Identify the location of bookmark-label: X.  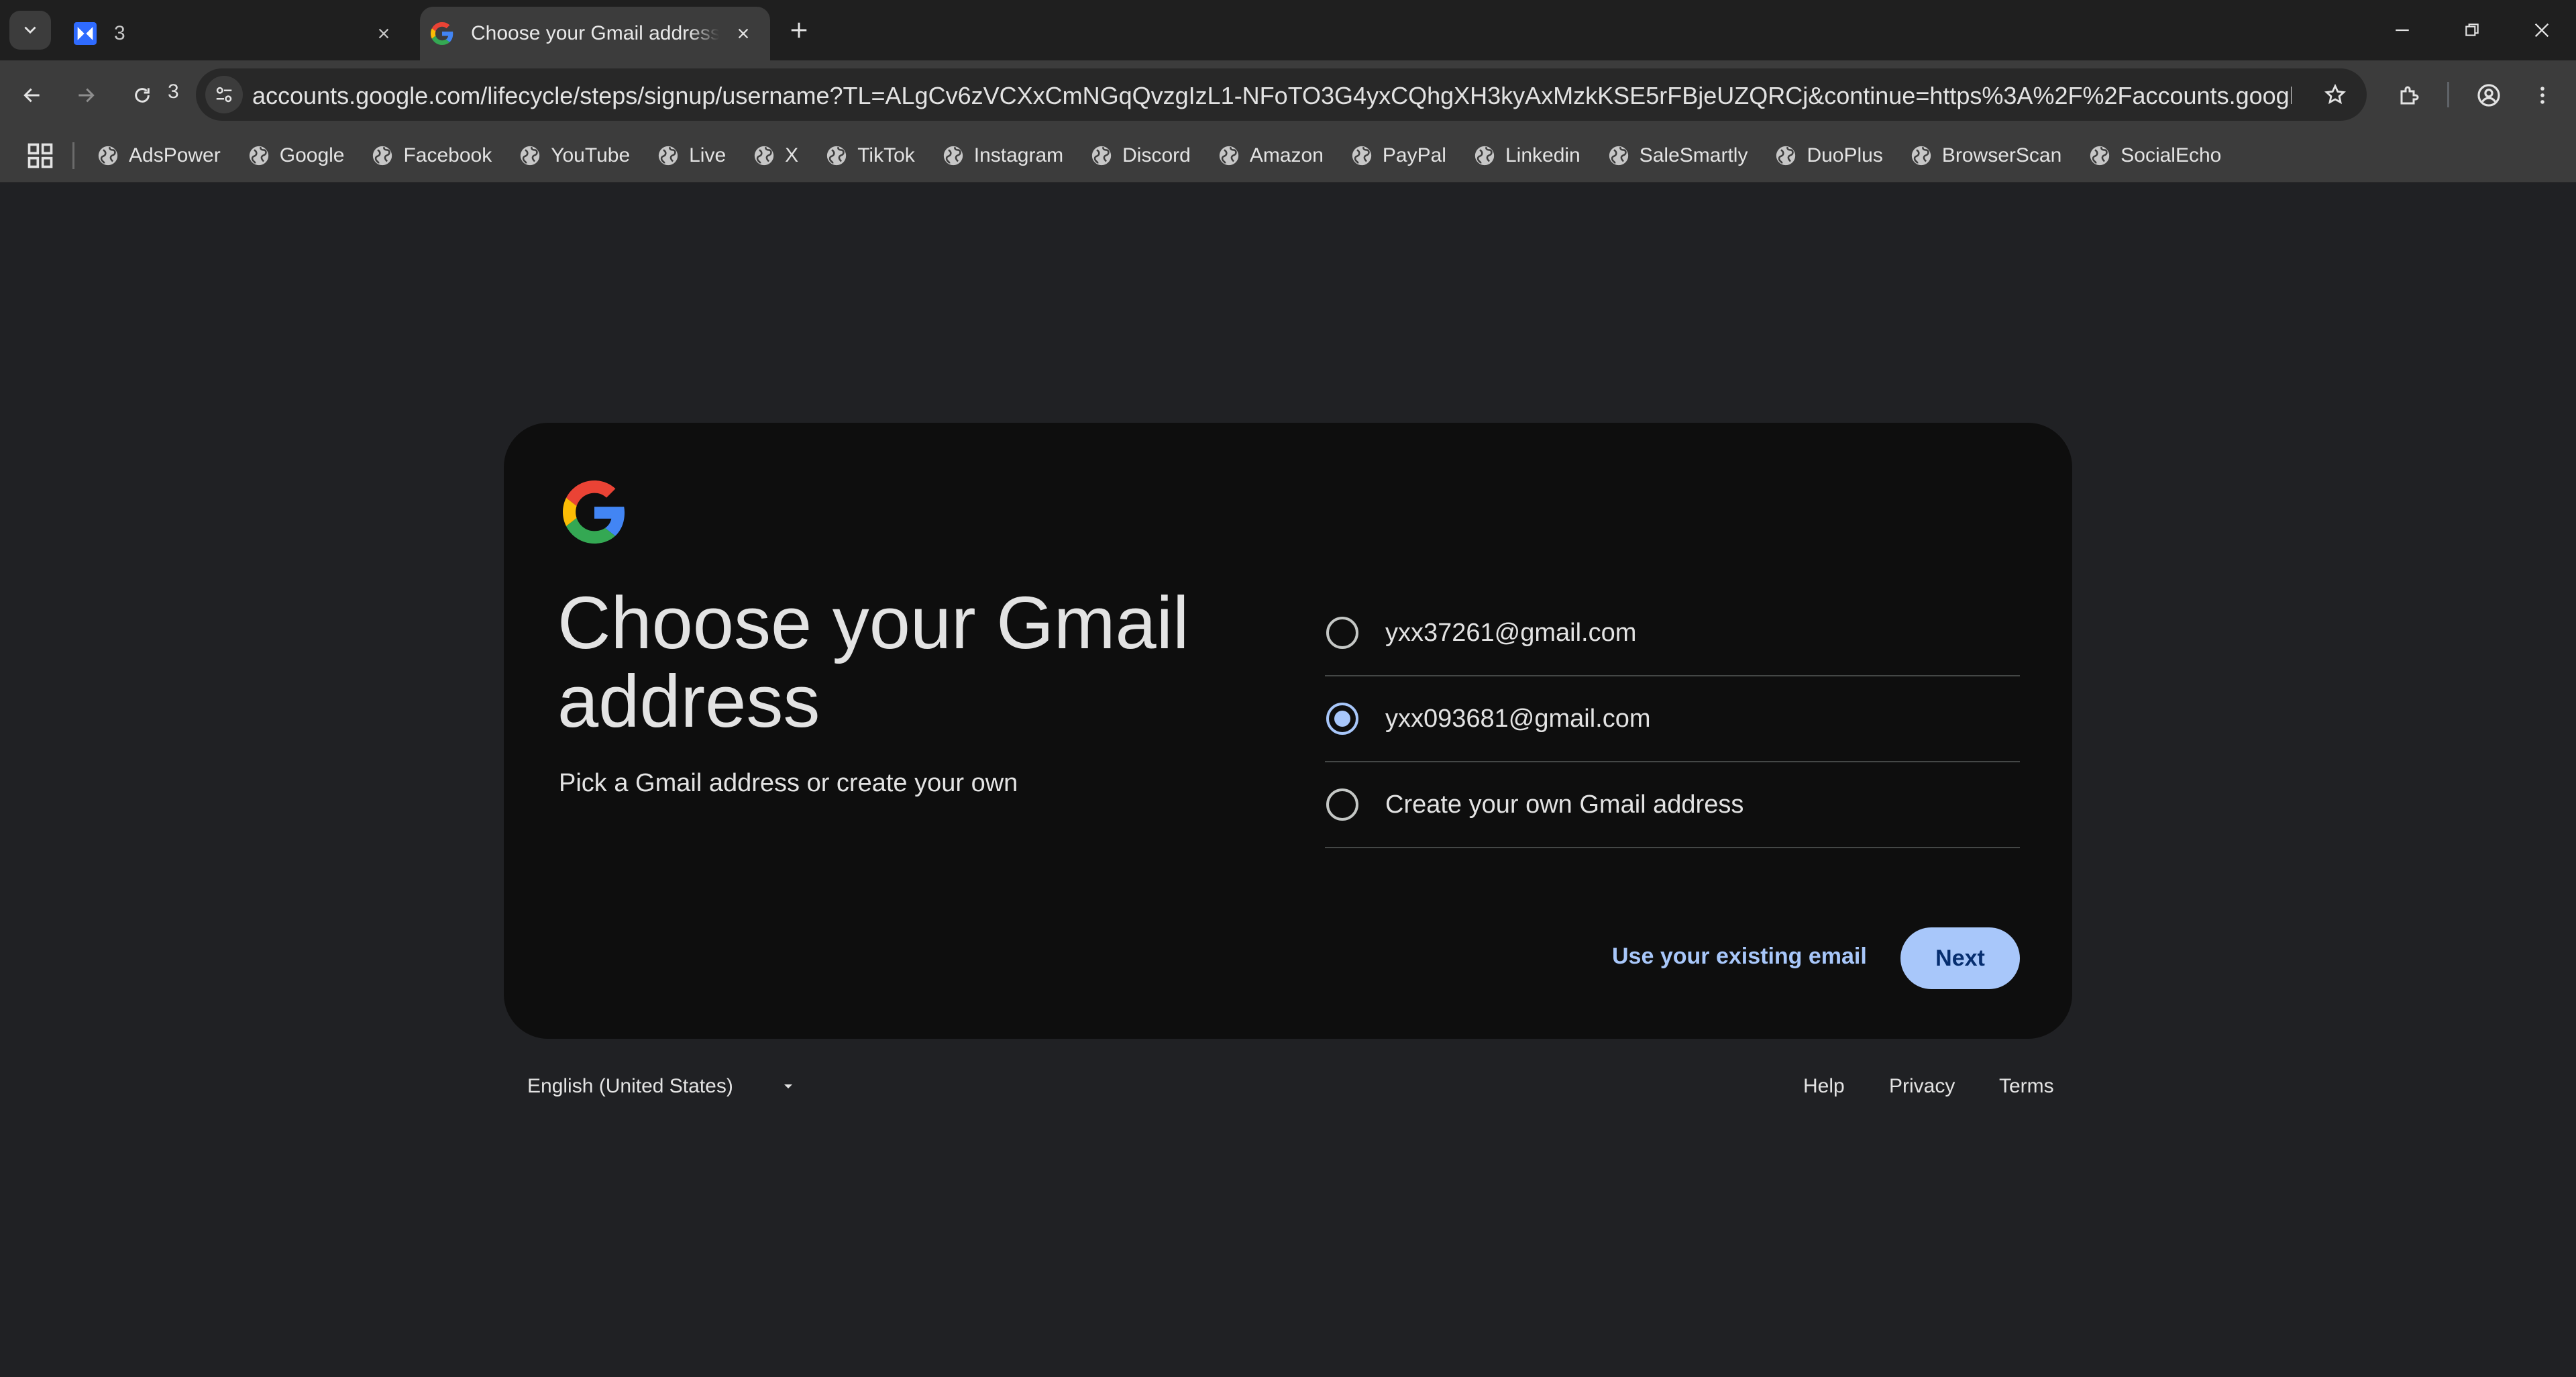
(792, 155).